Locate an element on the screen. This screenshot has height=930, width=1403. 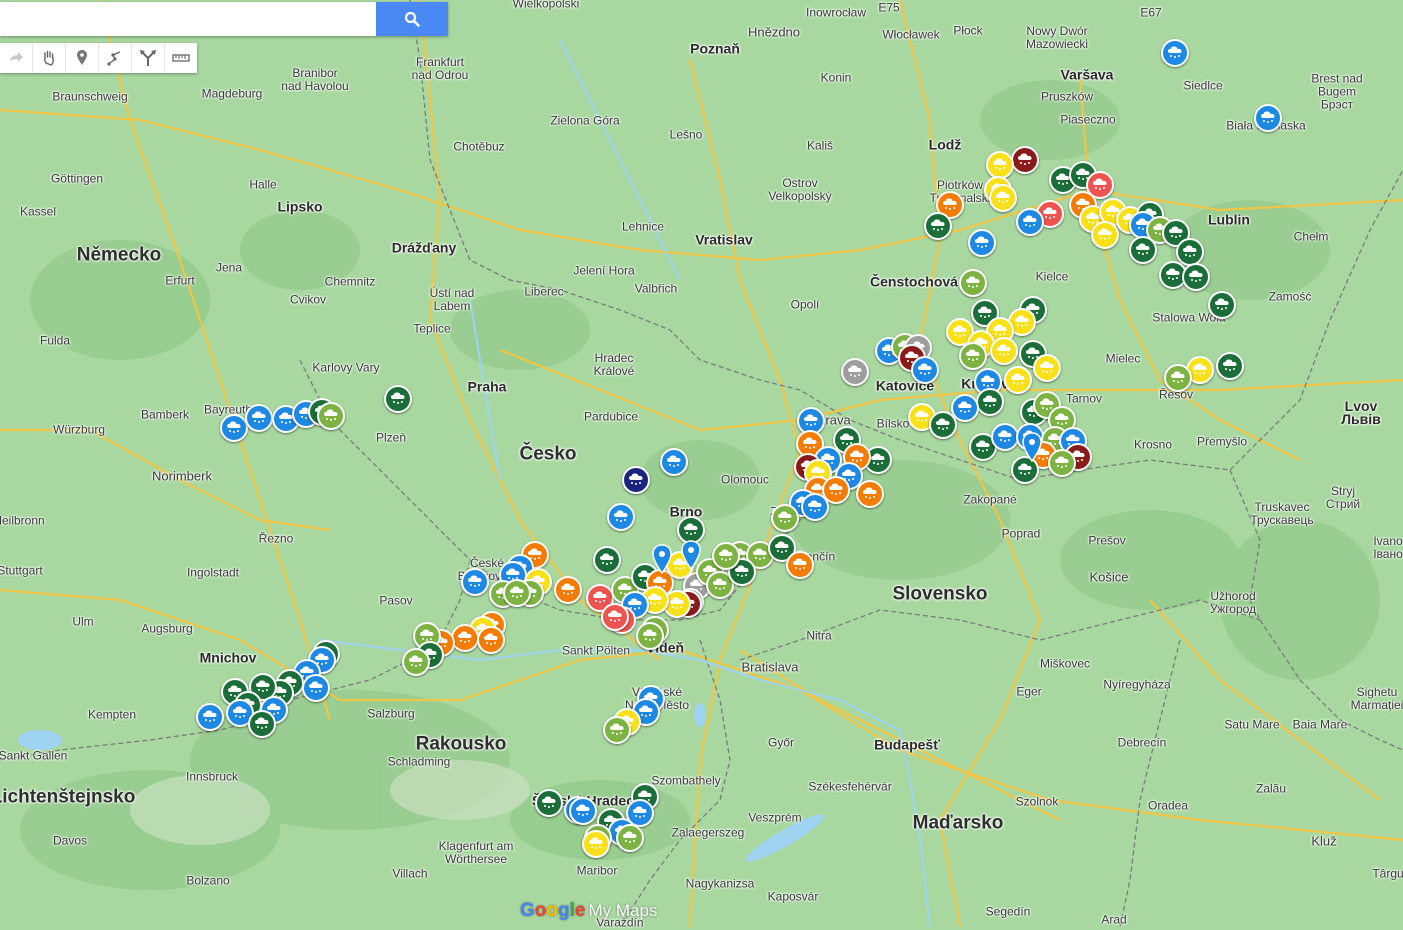
pan-button is located at coordinates (49, 58).